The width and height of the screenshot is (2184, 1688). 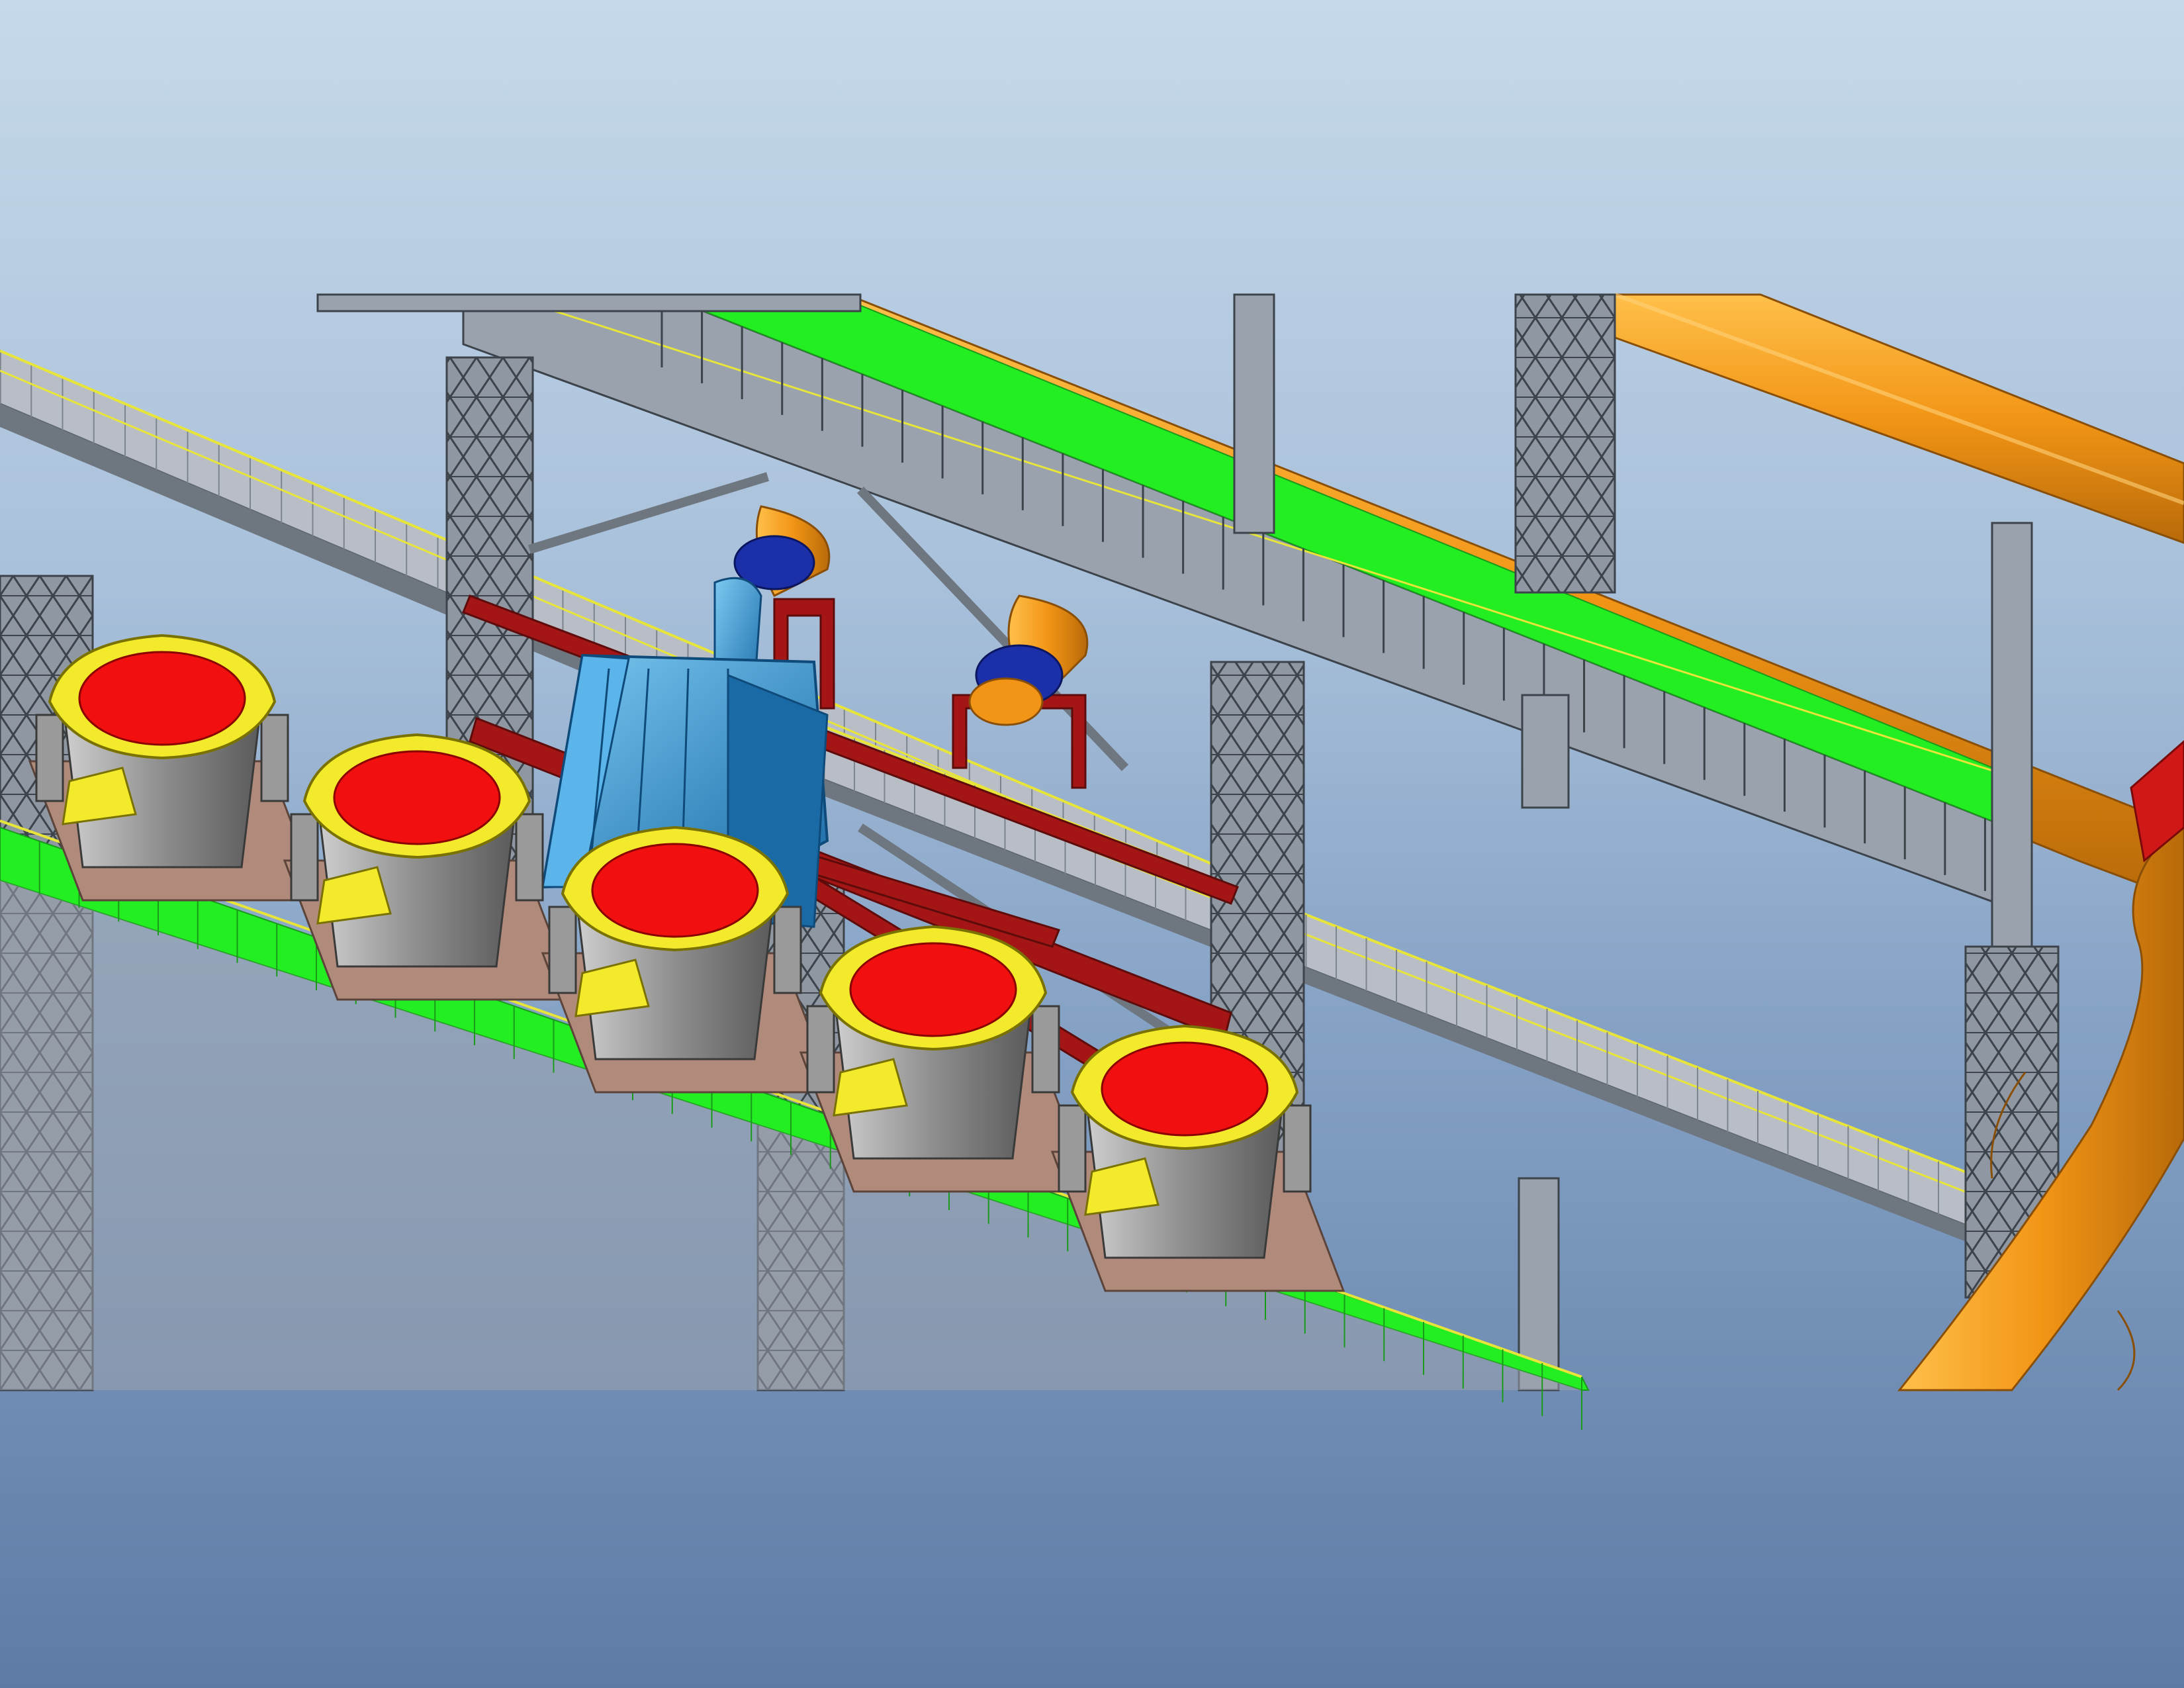 What do you see at coordinates (176, 767) in the screenshot?
I see `ladle` at bounding box center [176, 767].